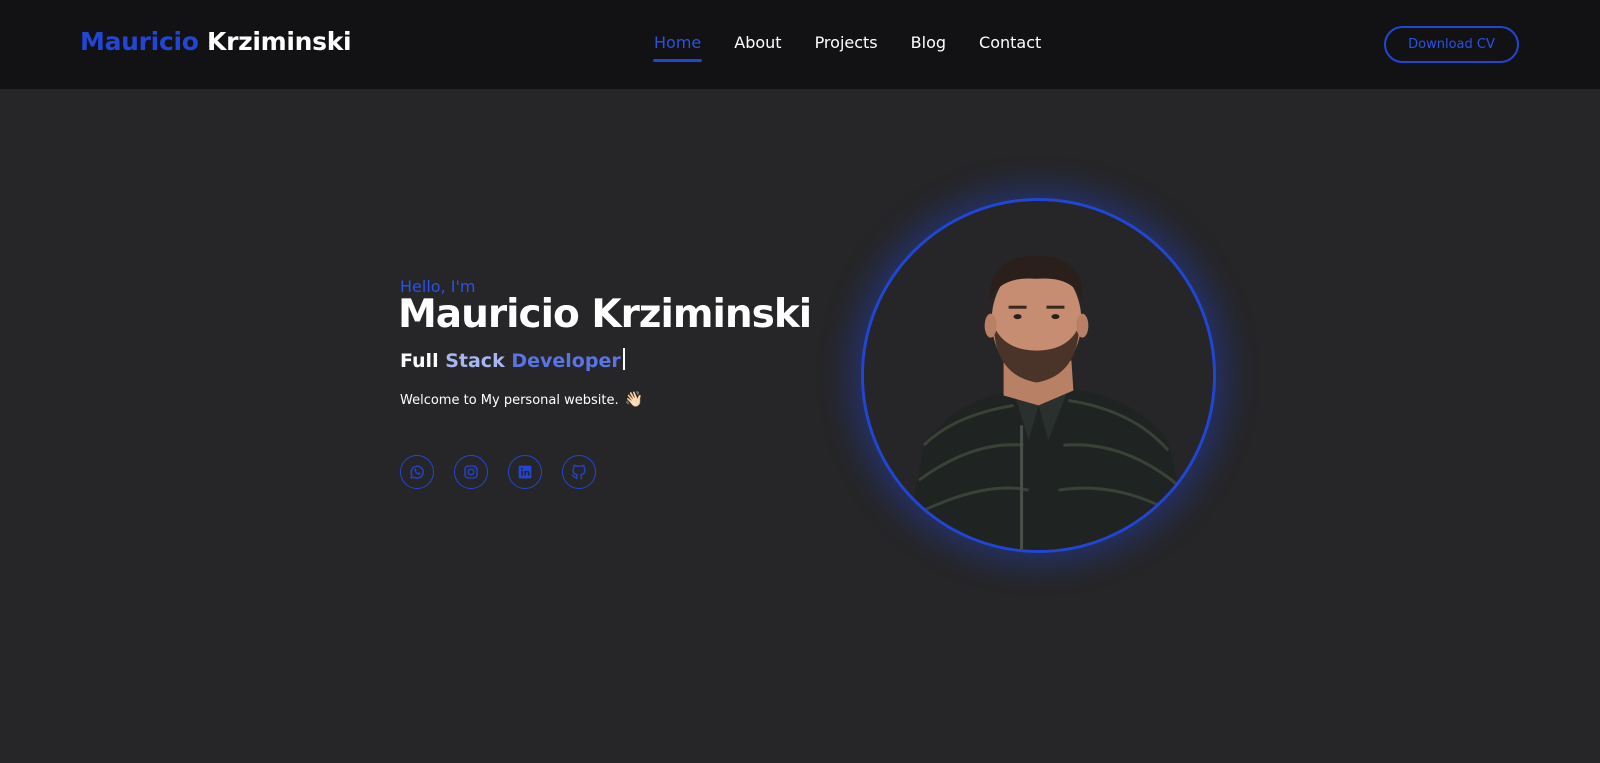 The image size is (1600, 763). Describe the element at coordinates (509, 400) in the screenshot. I see `welcome-message: Welcome to My personal website.` at that location.